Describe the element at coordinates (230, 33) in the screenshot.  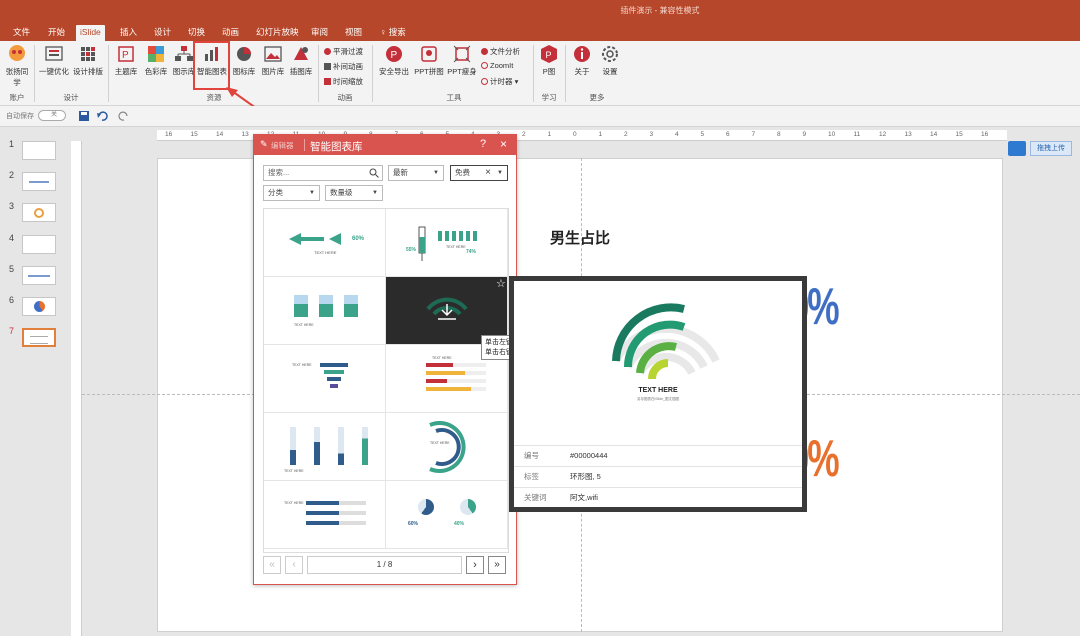
I see `tab-animations: 动画` at that location.